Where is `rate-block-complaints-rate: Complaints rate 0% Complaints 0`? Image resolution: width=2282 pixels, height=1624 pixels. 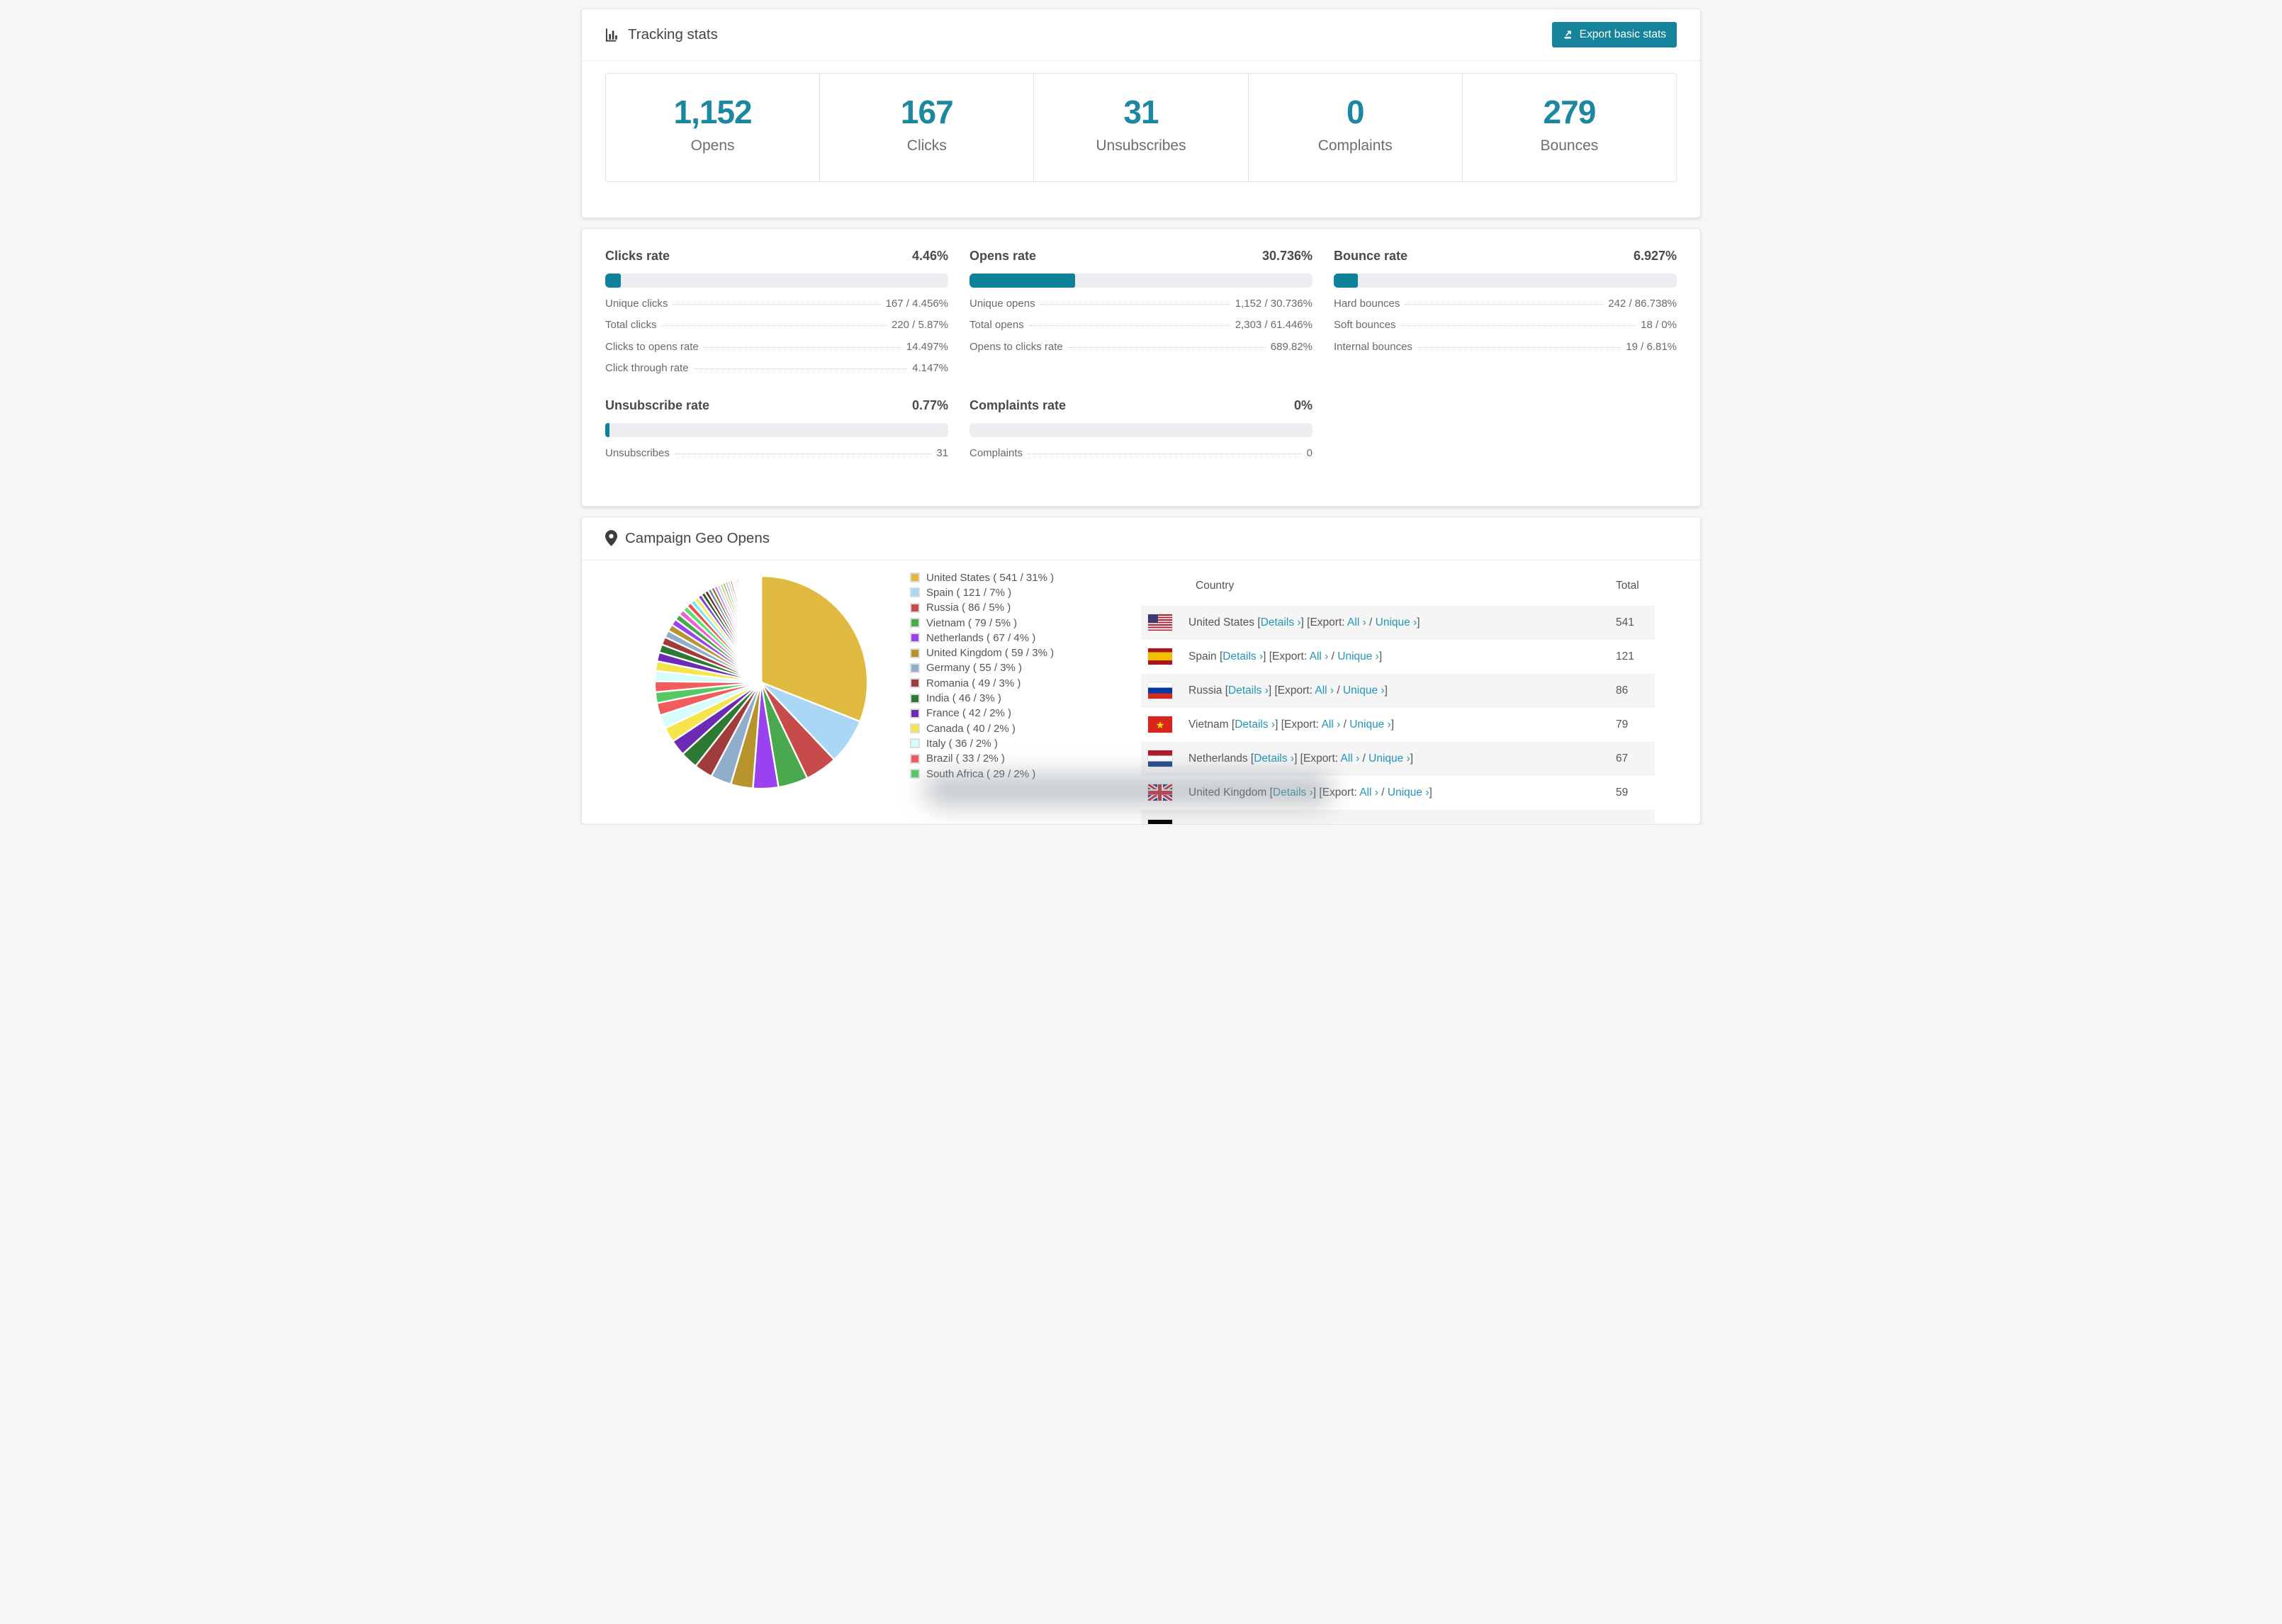
rate-block-complaints-rate: Complaints rate 0% Complaints 0 is located at coordinates (1141, 429).